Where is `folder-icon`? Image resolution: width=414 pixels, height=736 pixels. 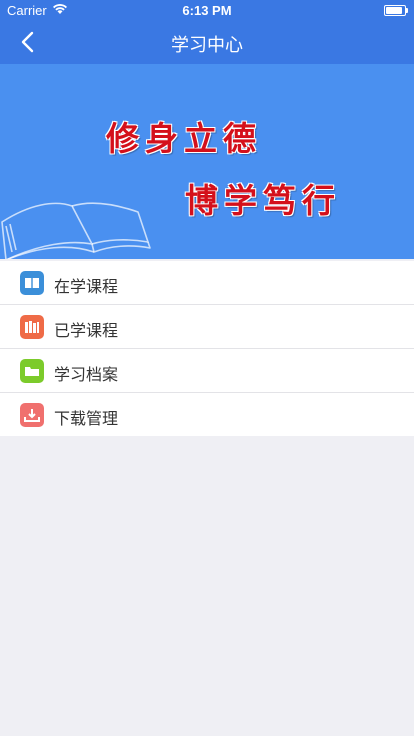 folder-icon is located at coordinates (32, 371).